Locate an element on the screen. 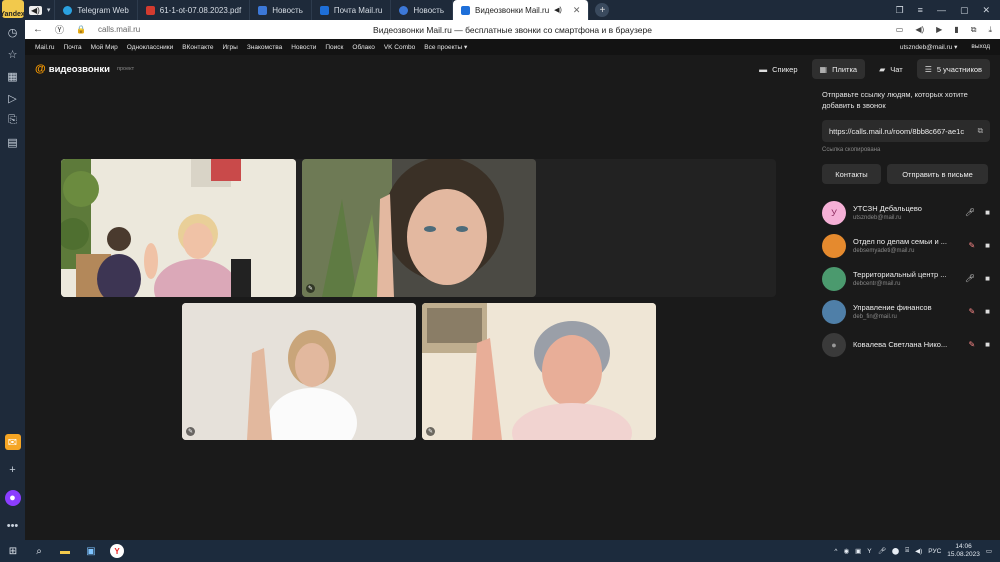 The width and height of the screenshot is (1000, 562). reader-icon: ▭ is located at coordinates (900, 30).